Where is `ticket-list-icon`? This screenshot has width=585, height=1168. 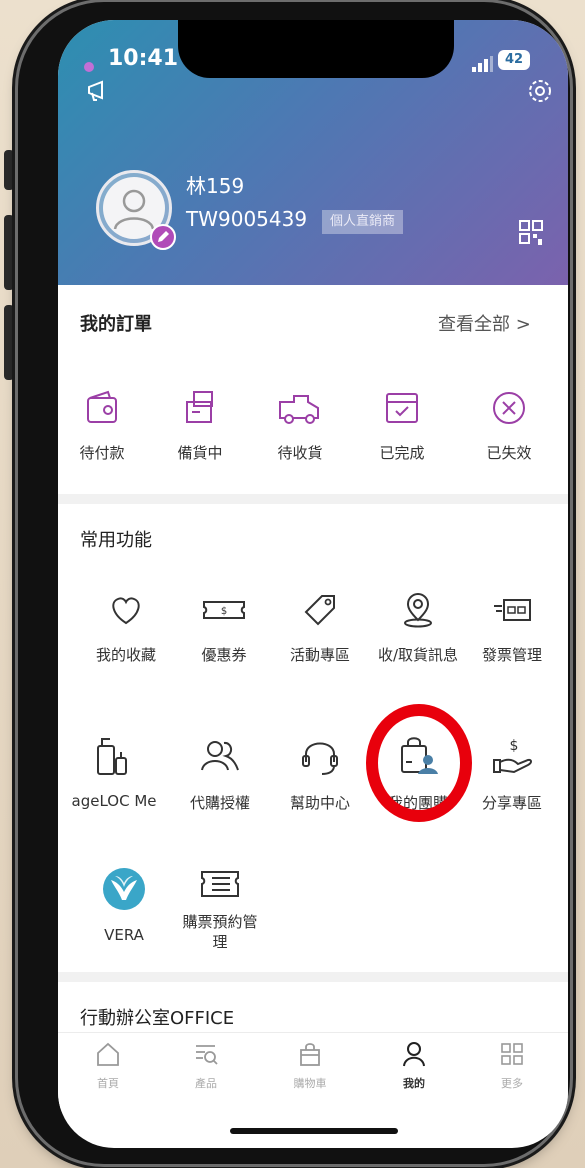
ticket-list-icon is located at coordinates (220, 884).